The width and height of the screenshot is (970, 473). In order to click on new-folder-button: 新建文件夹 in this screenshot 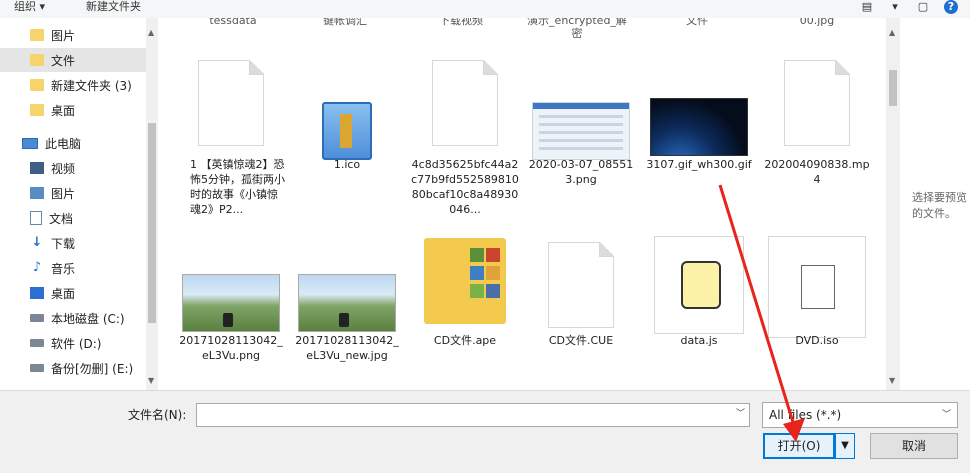, I will do `click(113, 7)`.